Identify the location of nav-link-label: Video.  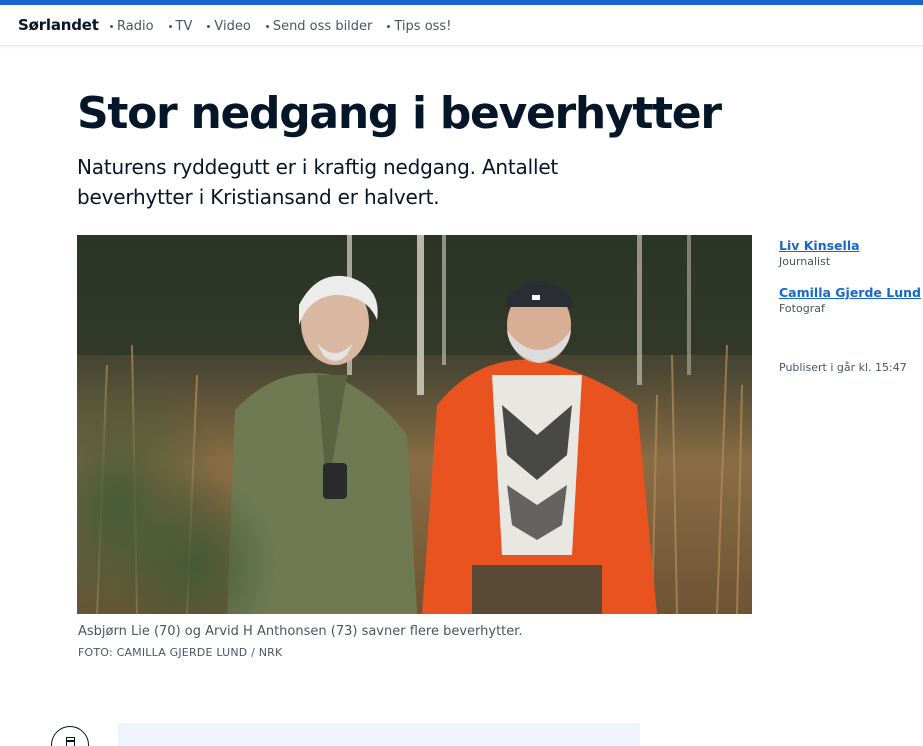
(232, 26).